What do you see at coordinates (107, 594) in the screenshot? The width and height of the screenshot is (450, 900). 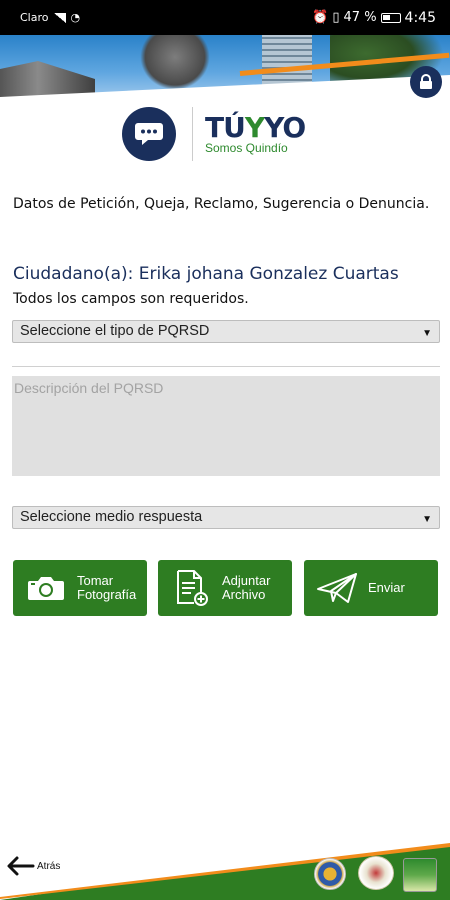 I see `take-photo-label-line2: Fotografía` at bounding box center [107, 594].